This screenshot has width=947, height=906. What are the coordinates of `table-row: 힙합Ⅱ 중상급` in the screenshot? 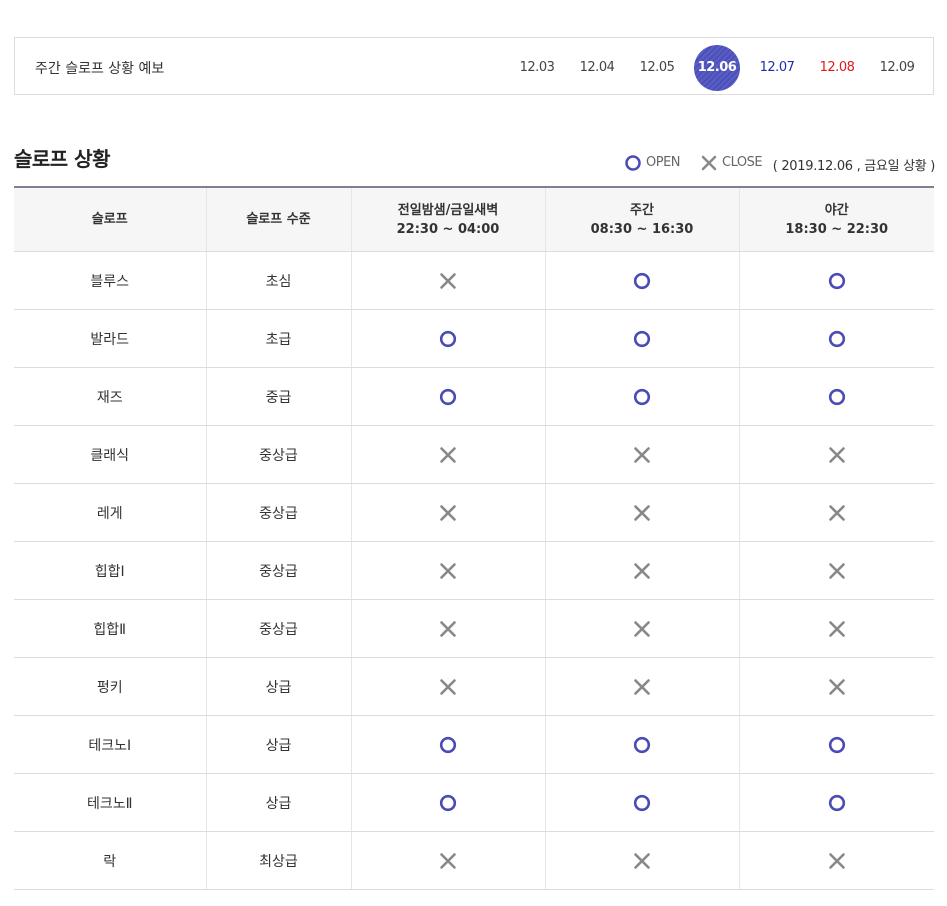 It's located at (474, 628).